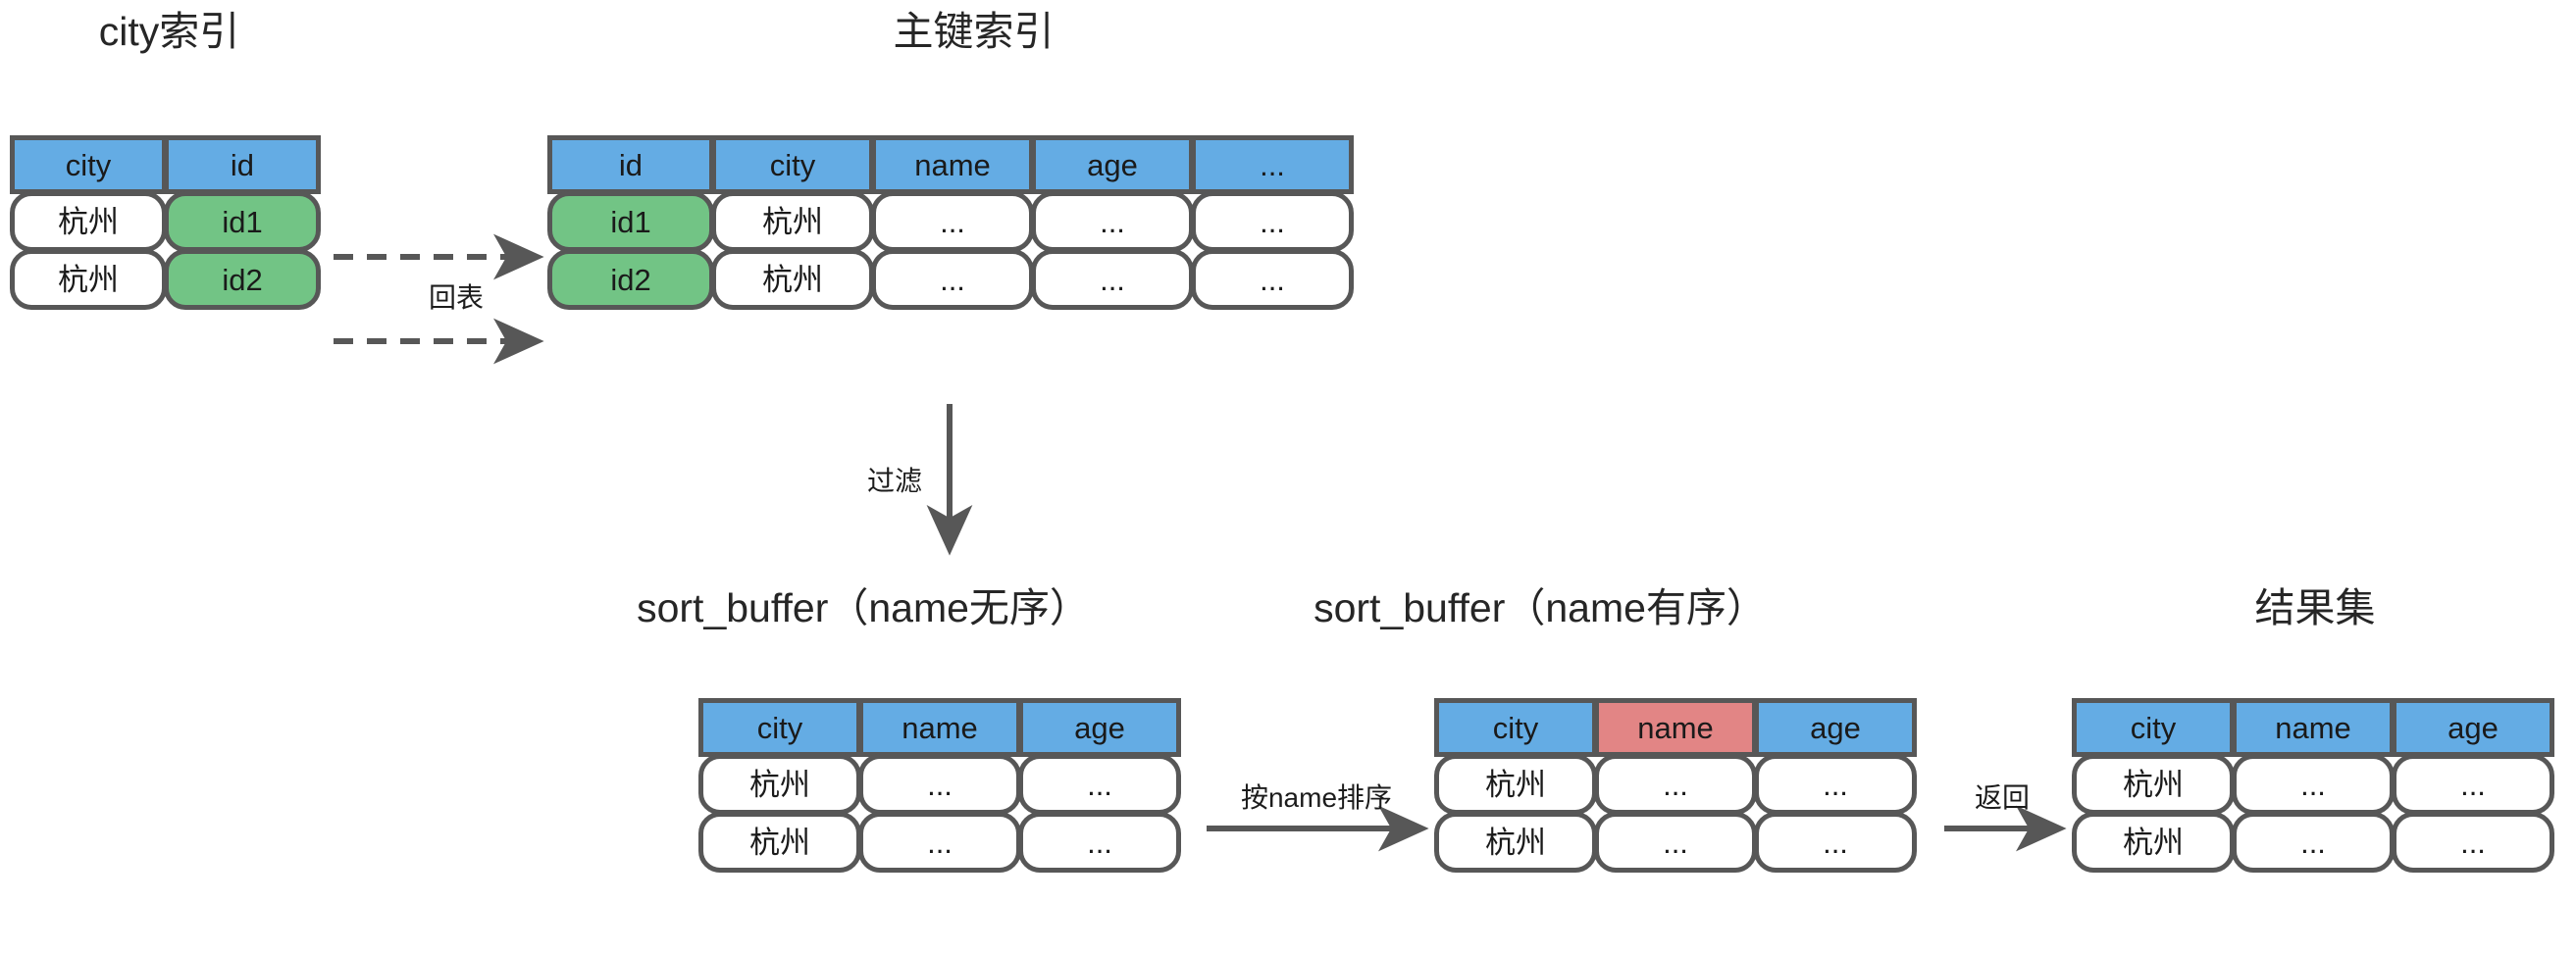  What do you see at coordinates (2002, 797) in the screenshot?
I see `connector-label-return: 返回` at bounding box center [2002, 797].